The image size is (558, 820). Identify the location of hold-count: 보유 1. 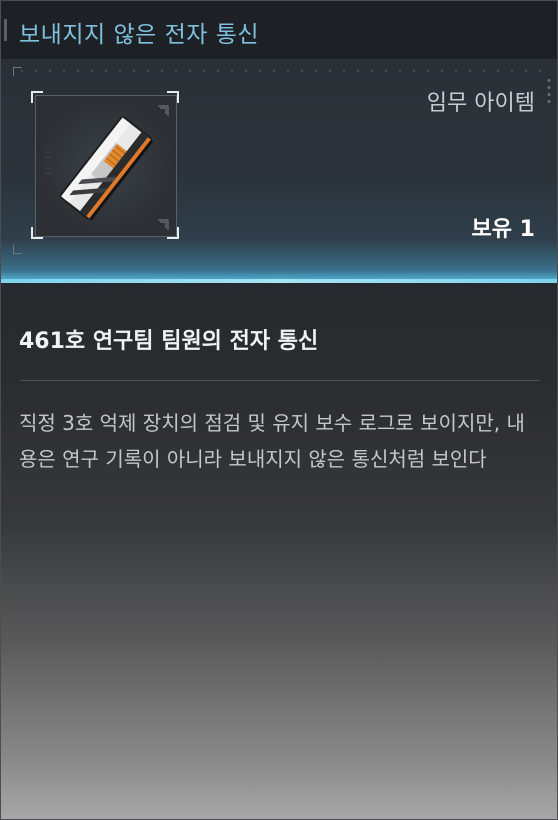
(503, 229).